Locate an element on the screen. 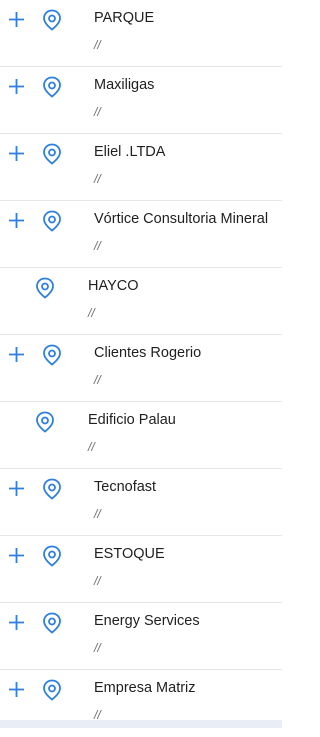 The image size is (320, 737). location-name: Vórtice Consultoria Mineral is located at coordinates (181, 219).